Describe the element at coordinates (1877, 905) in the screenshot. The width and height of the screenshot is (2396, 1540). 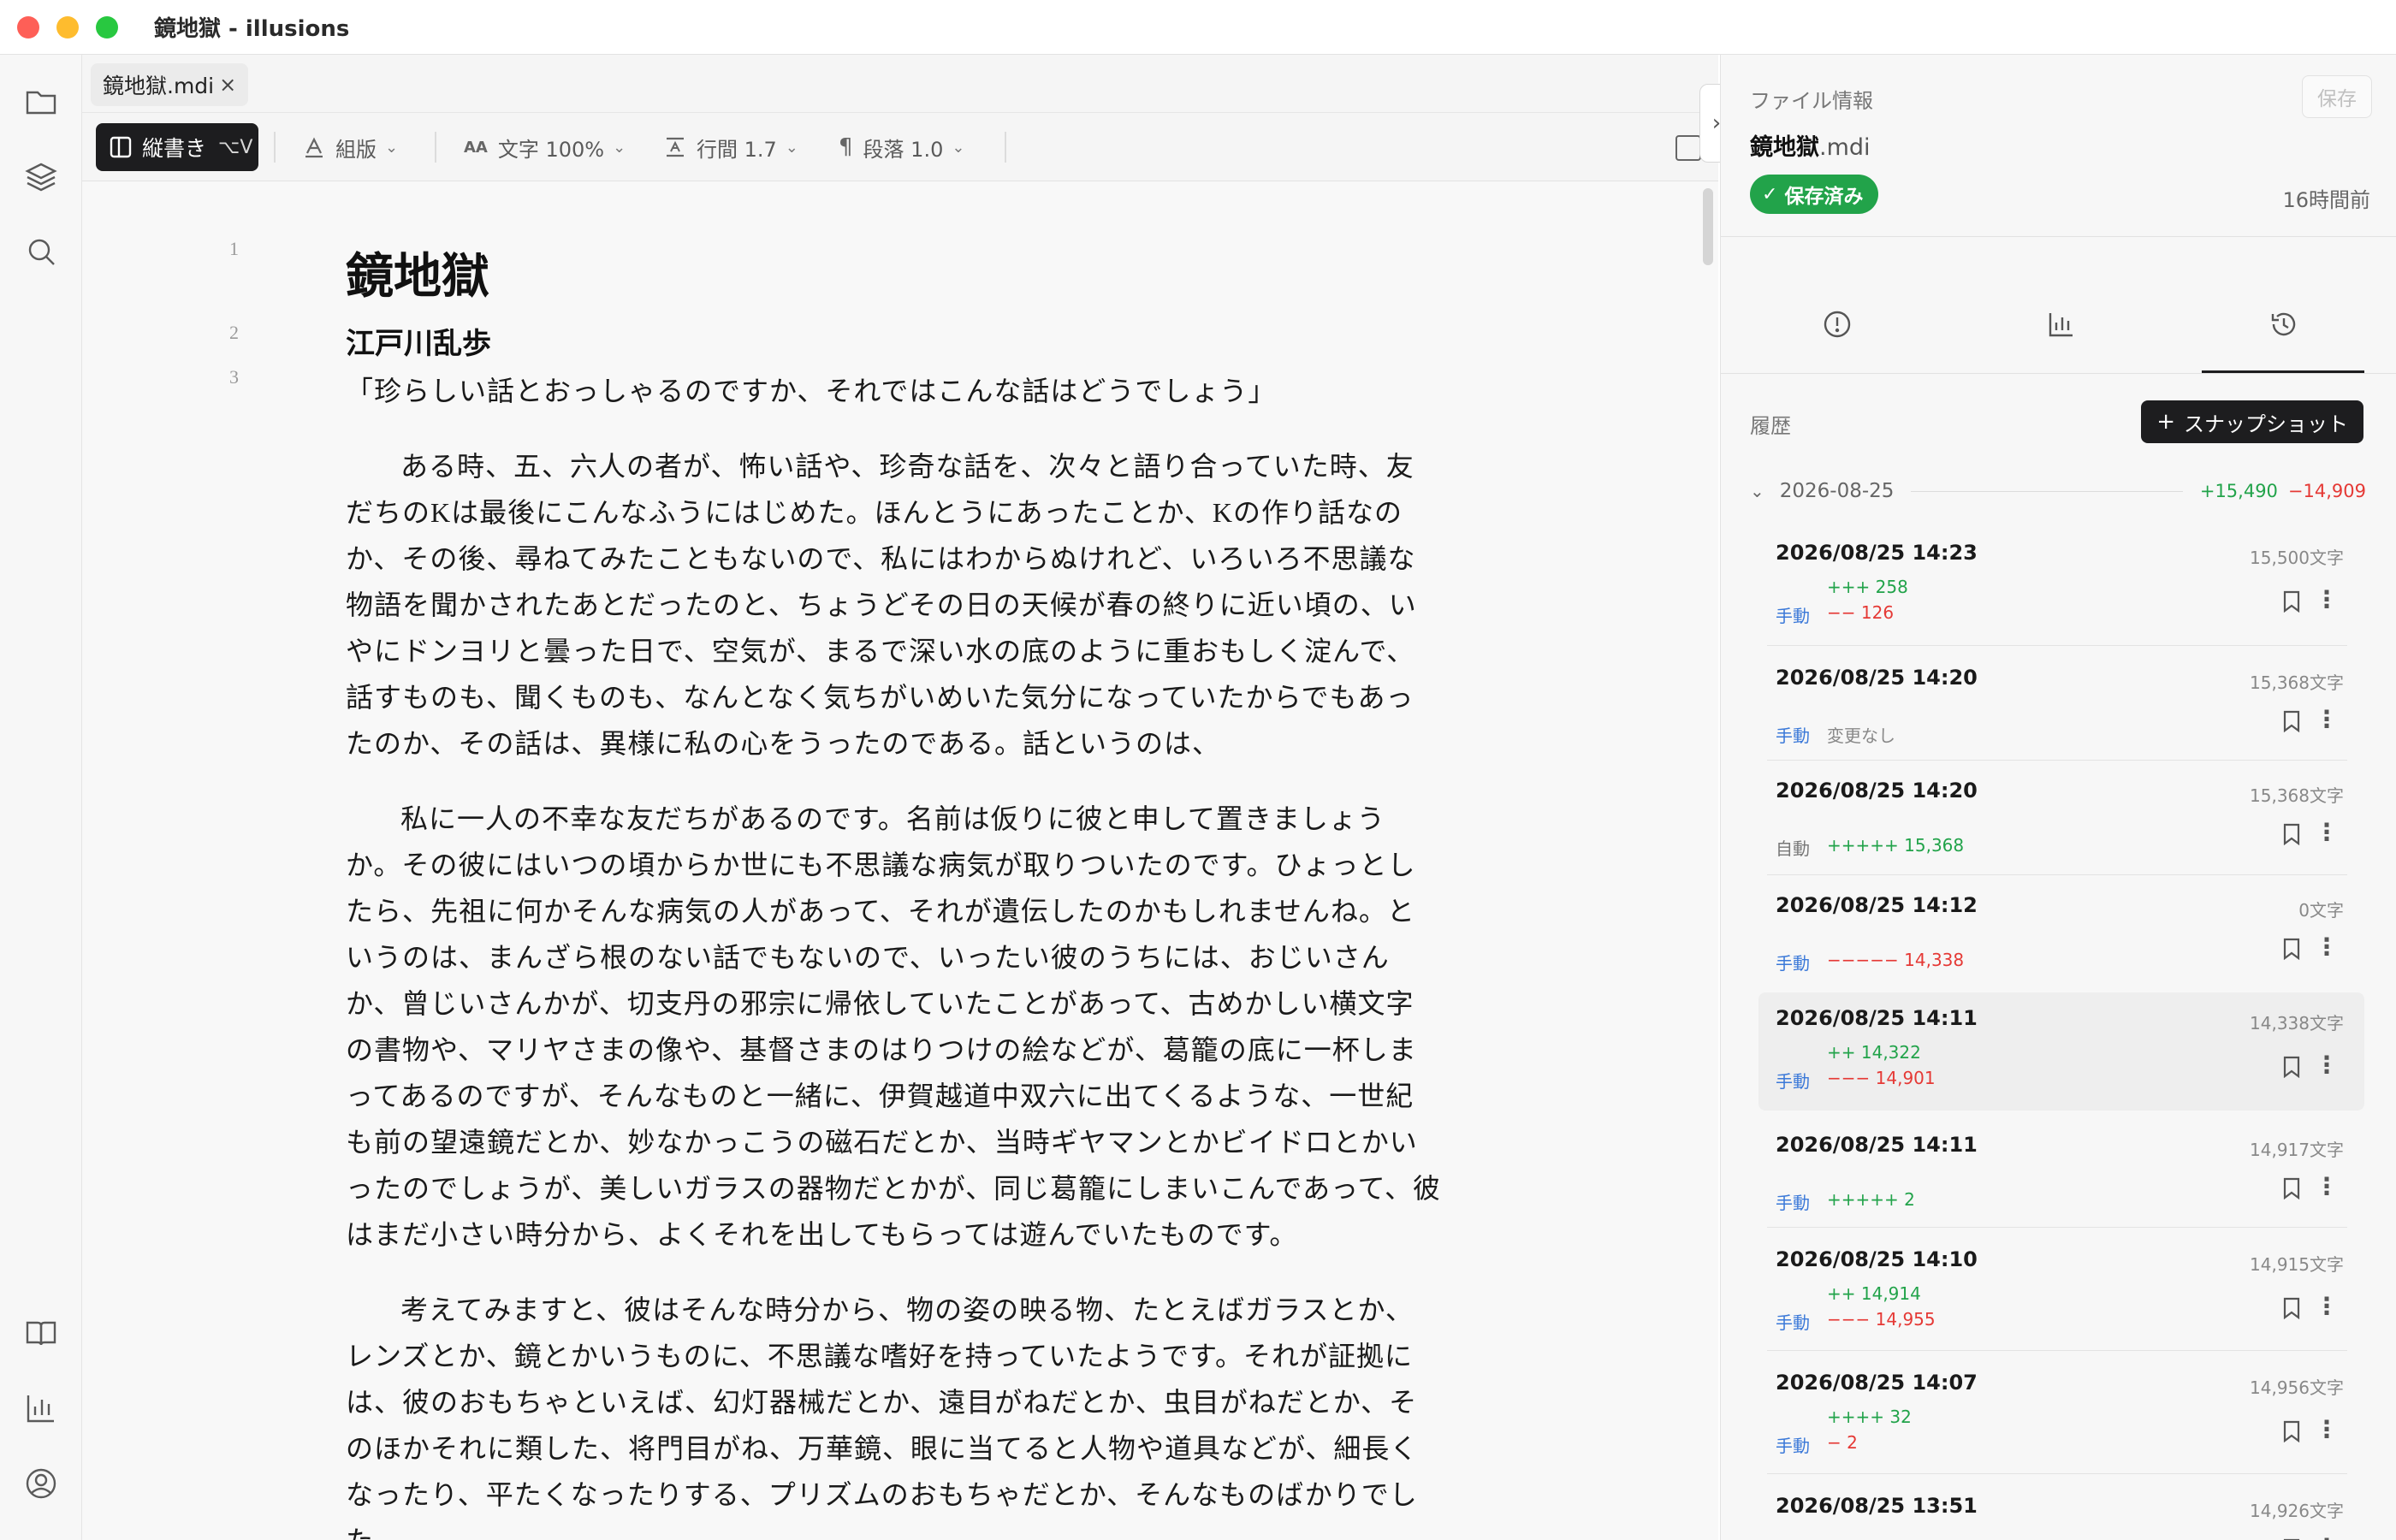
I see `history-entry-time: 2026/08/25 14:12` at that location.